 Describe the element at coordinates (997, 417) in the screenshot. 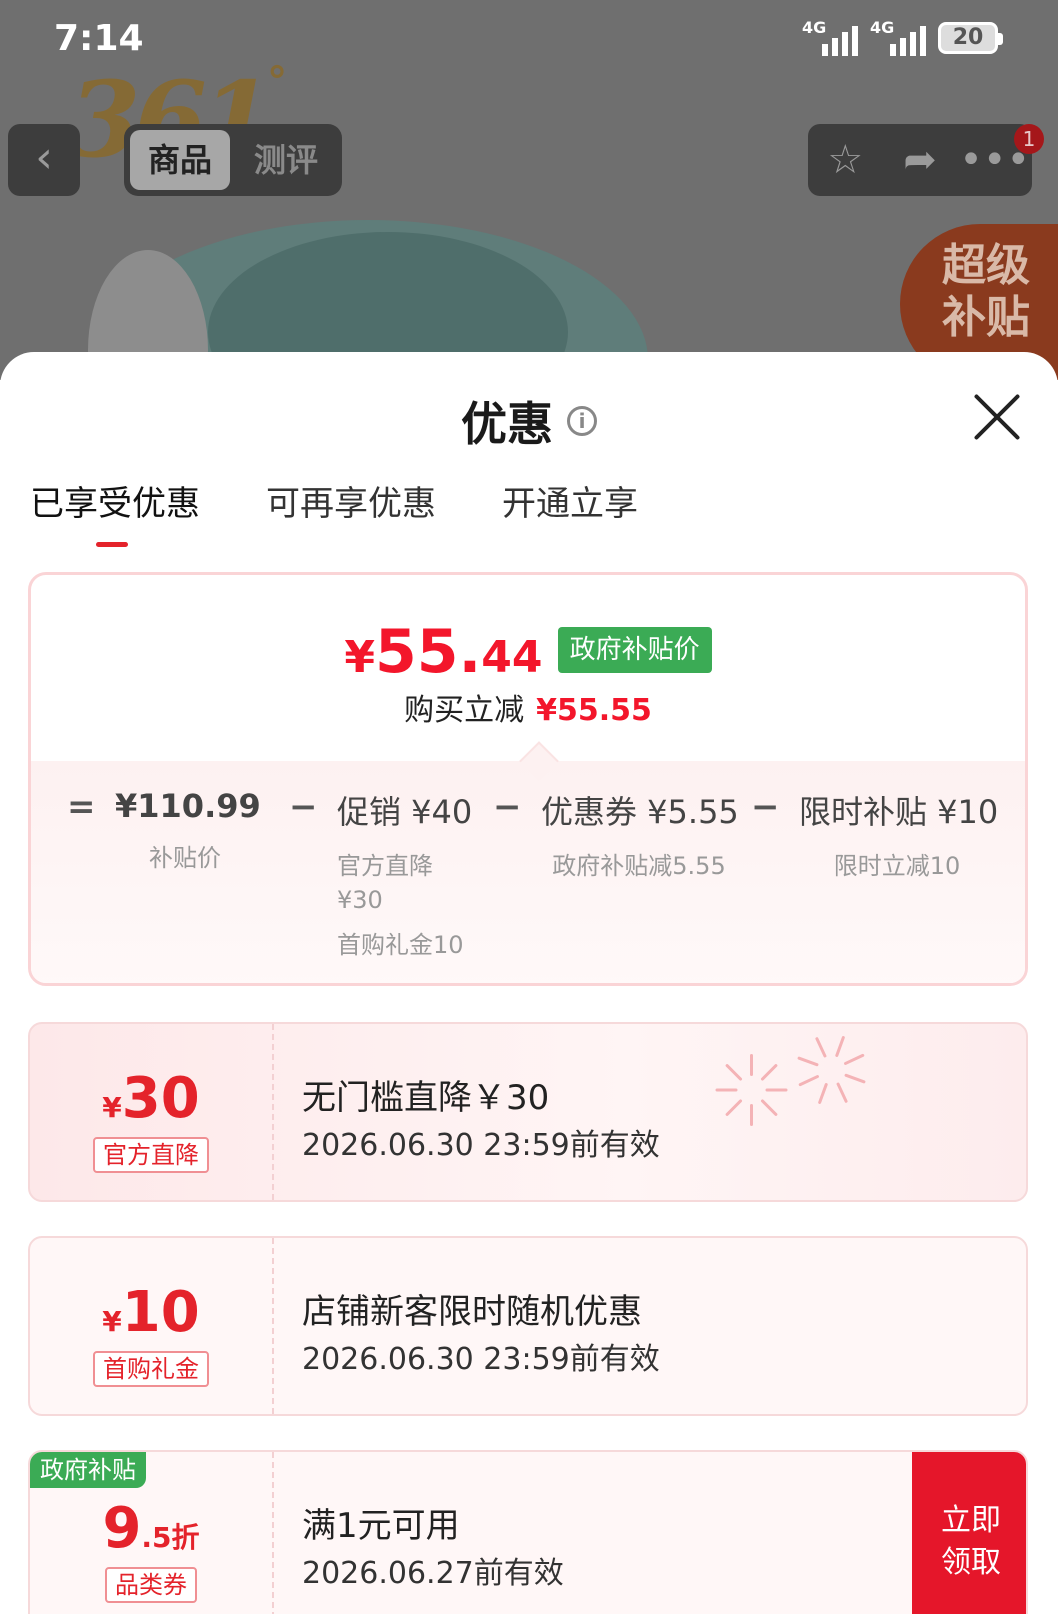

I see `close-button` at that location.